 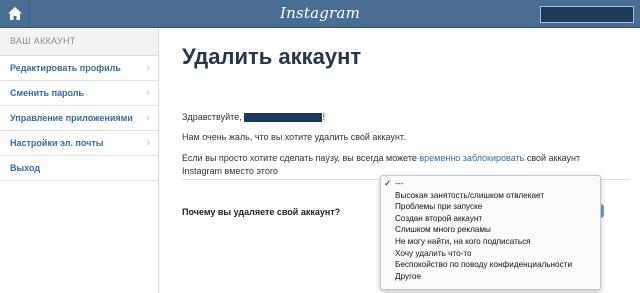 I want to click on dropdown-option: Проблемы при запуске, so click(x=490, y=207).